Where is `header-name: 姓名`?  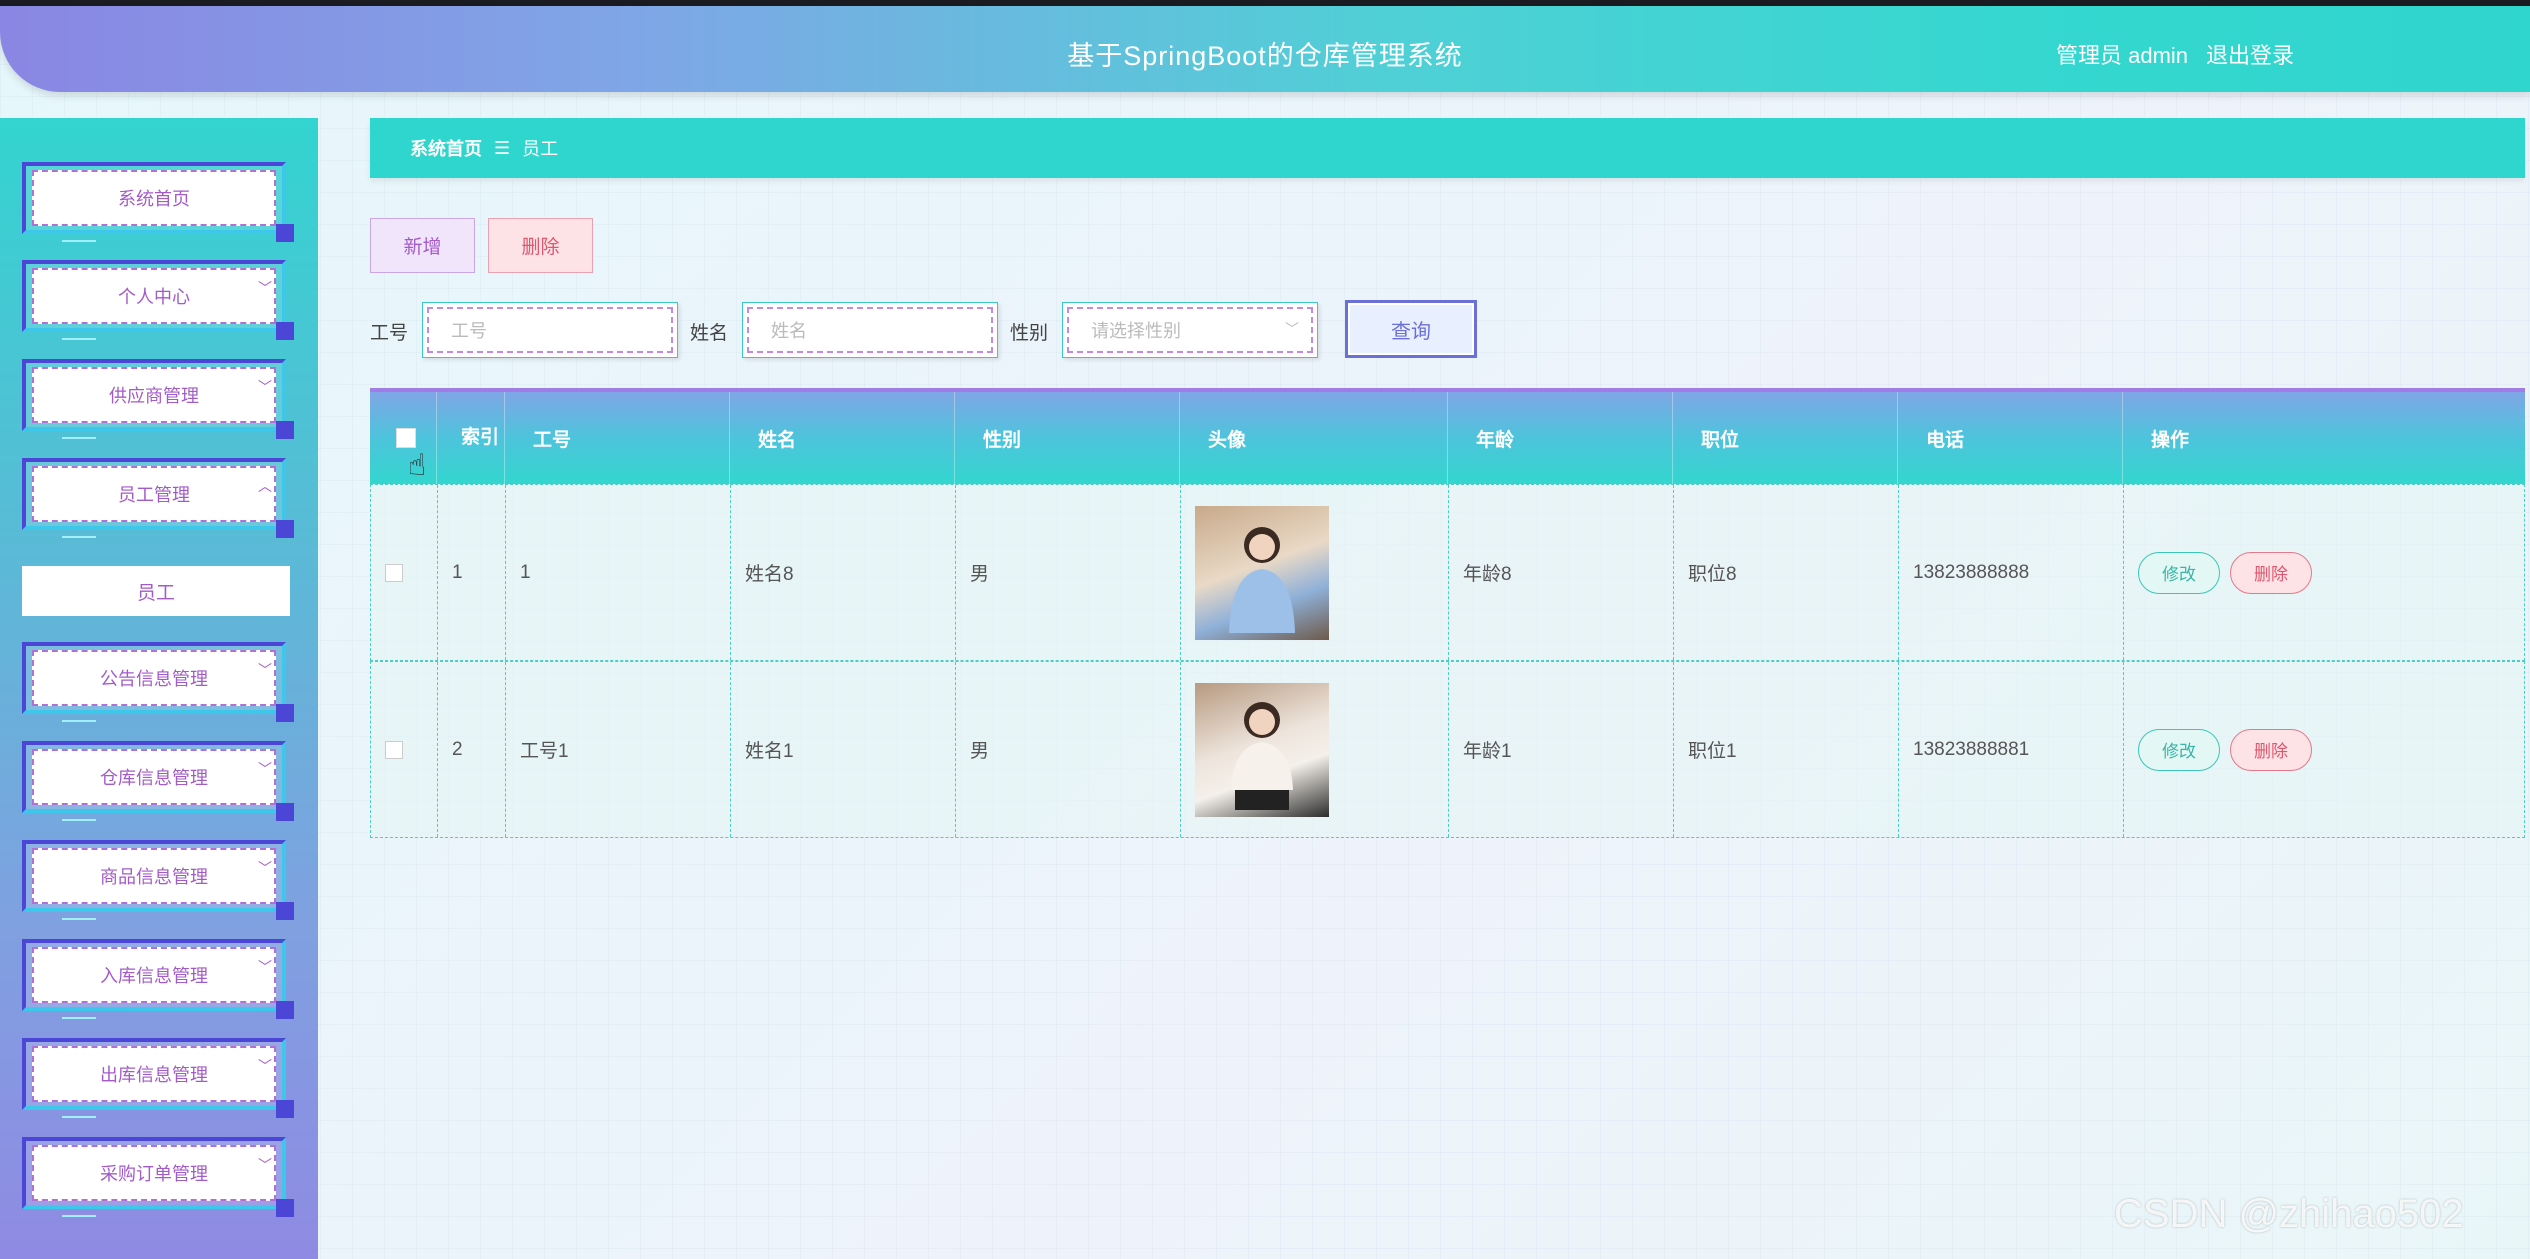 header-name: 姓名 is located at coordinates (842, 438).